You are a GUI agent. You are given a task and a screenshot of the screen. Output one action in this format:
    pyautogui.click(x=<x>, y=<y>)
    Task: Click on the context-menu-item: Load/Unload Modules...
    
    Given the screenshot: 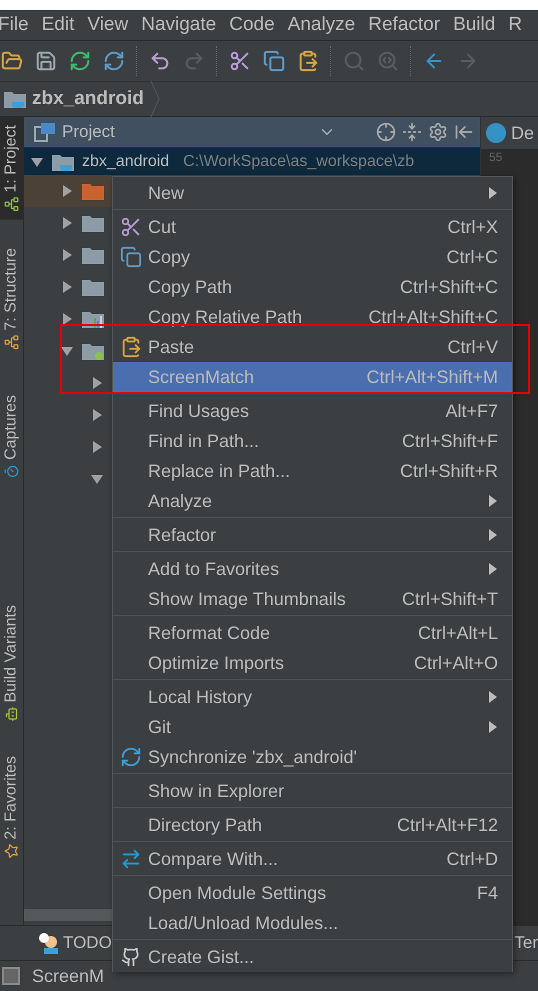 What is the action you would take?
    pyautogui.click(x=312, y=923)
    